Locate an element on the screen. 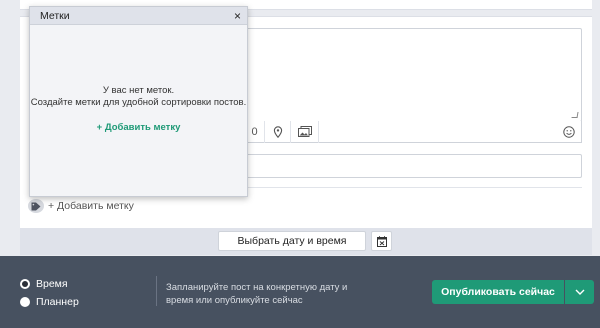 The width and height of the screenshot is (600, 328). select-date-button: Выбрать дату и время is located at coordinates (292, 241).